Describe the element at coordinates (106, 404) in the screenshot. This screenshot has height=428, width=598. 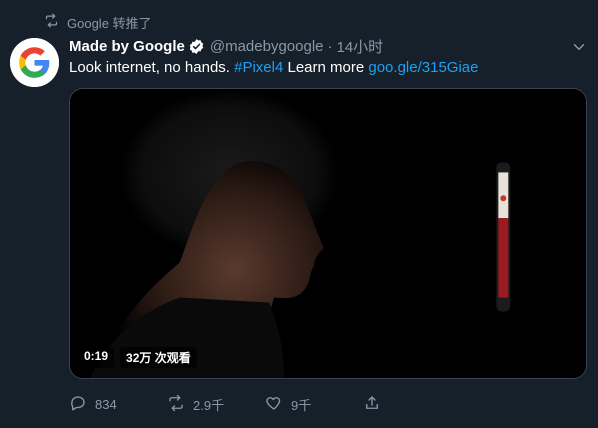
I see `reply-count: 834` at that location.